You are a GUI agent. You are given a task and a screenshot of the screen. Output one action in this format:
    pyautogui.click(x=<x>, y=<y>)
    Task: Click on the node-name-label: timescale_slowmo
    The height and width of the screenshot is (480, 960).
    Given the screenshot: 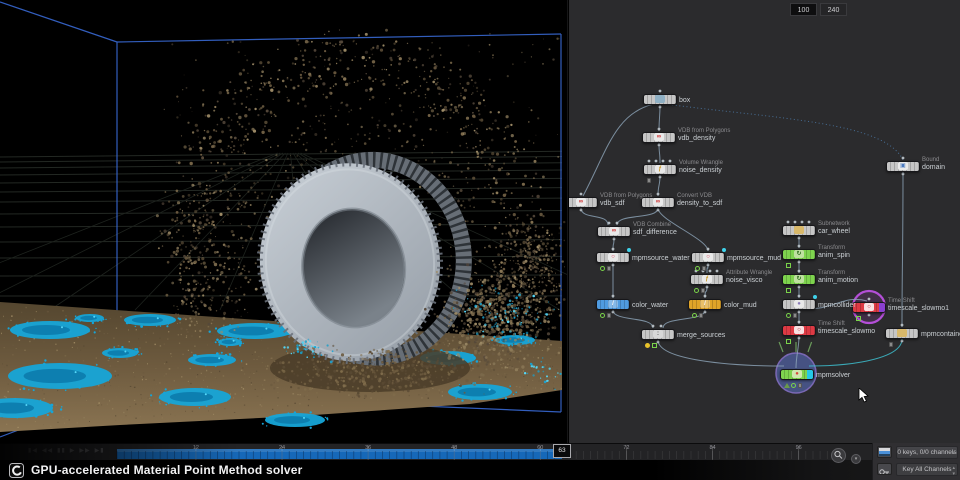 What is the action you would take?
    pyautogui.click(x=847, y=331)
    